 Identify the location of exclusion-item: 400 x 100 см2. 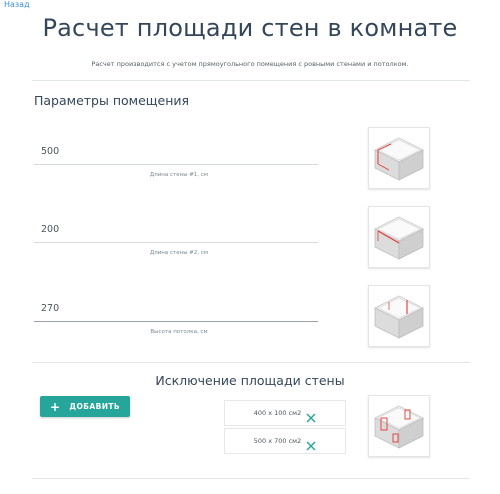
(285, 413).